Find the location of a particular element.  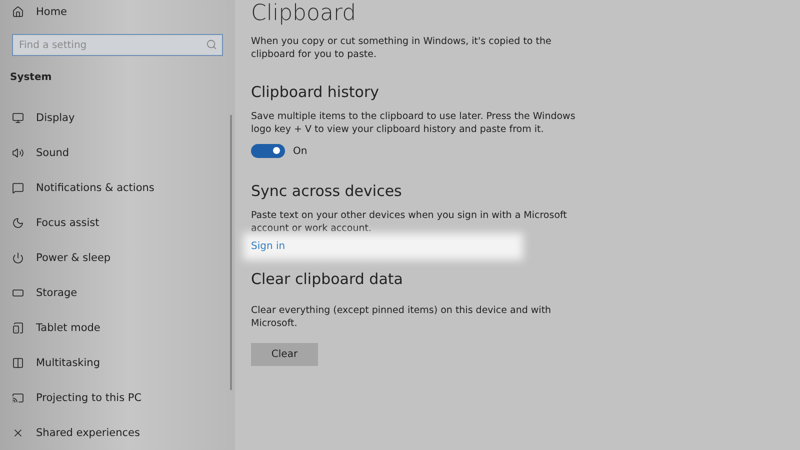

nav-item: Projecting to this PC is located at coordinates (89, 398).